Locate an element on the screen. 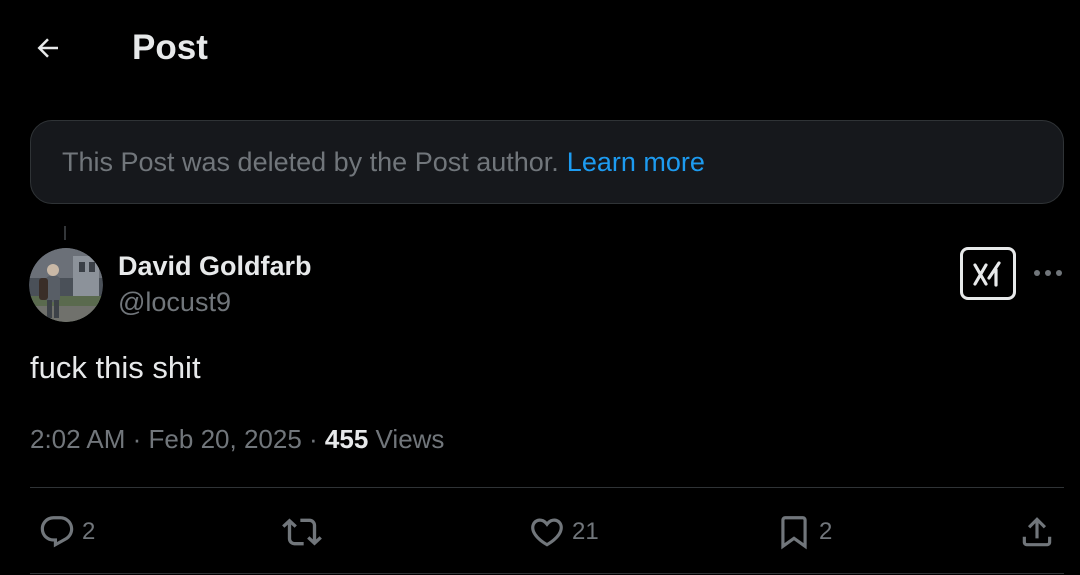 The image size is (1080, 575). heart-icon is located at coordinates (547, 532).